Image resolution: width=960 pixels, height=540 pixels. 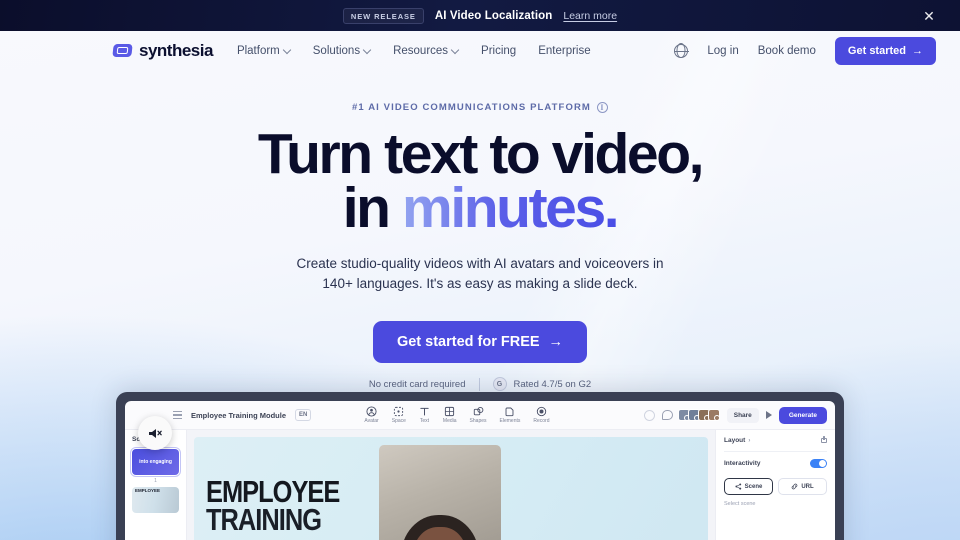 What do you see at coordinates (439, 492) in the screenshot?
I see `avatar-video-inset` at bounding box center [439, 492].